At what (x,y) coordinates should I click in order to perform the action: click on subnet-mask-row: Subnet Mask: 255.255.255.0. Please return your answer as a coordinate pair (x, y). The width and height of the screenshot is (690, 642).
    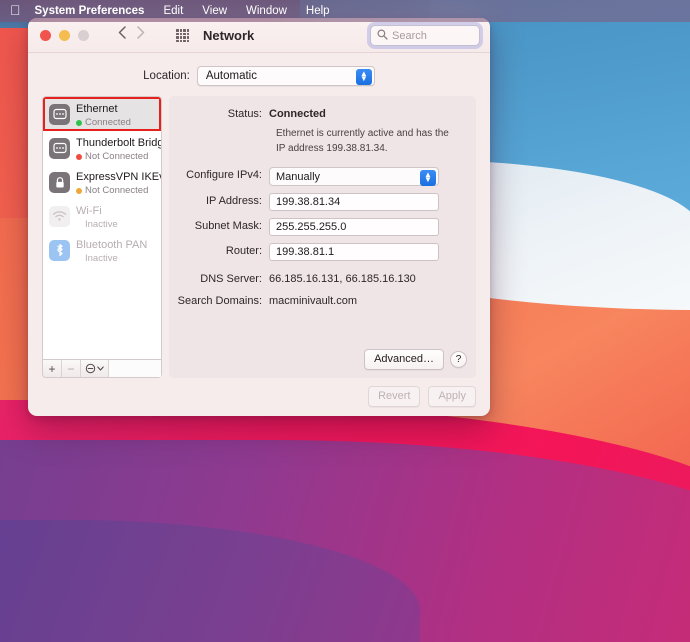
    Looking at the image, I should click on (316, 227).